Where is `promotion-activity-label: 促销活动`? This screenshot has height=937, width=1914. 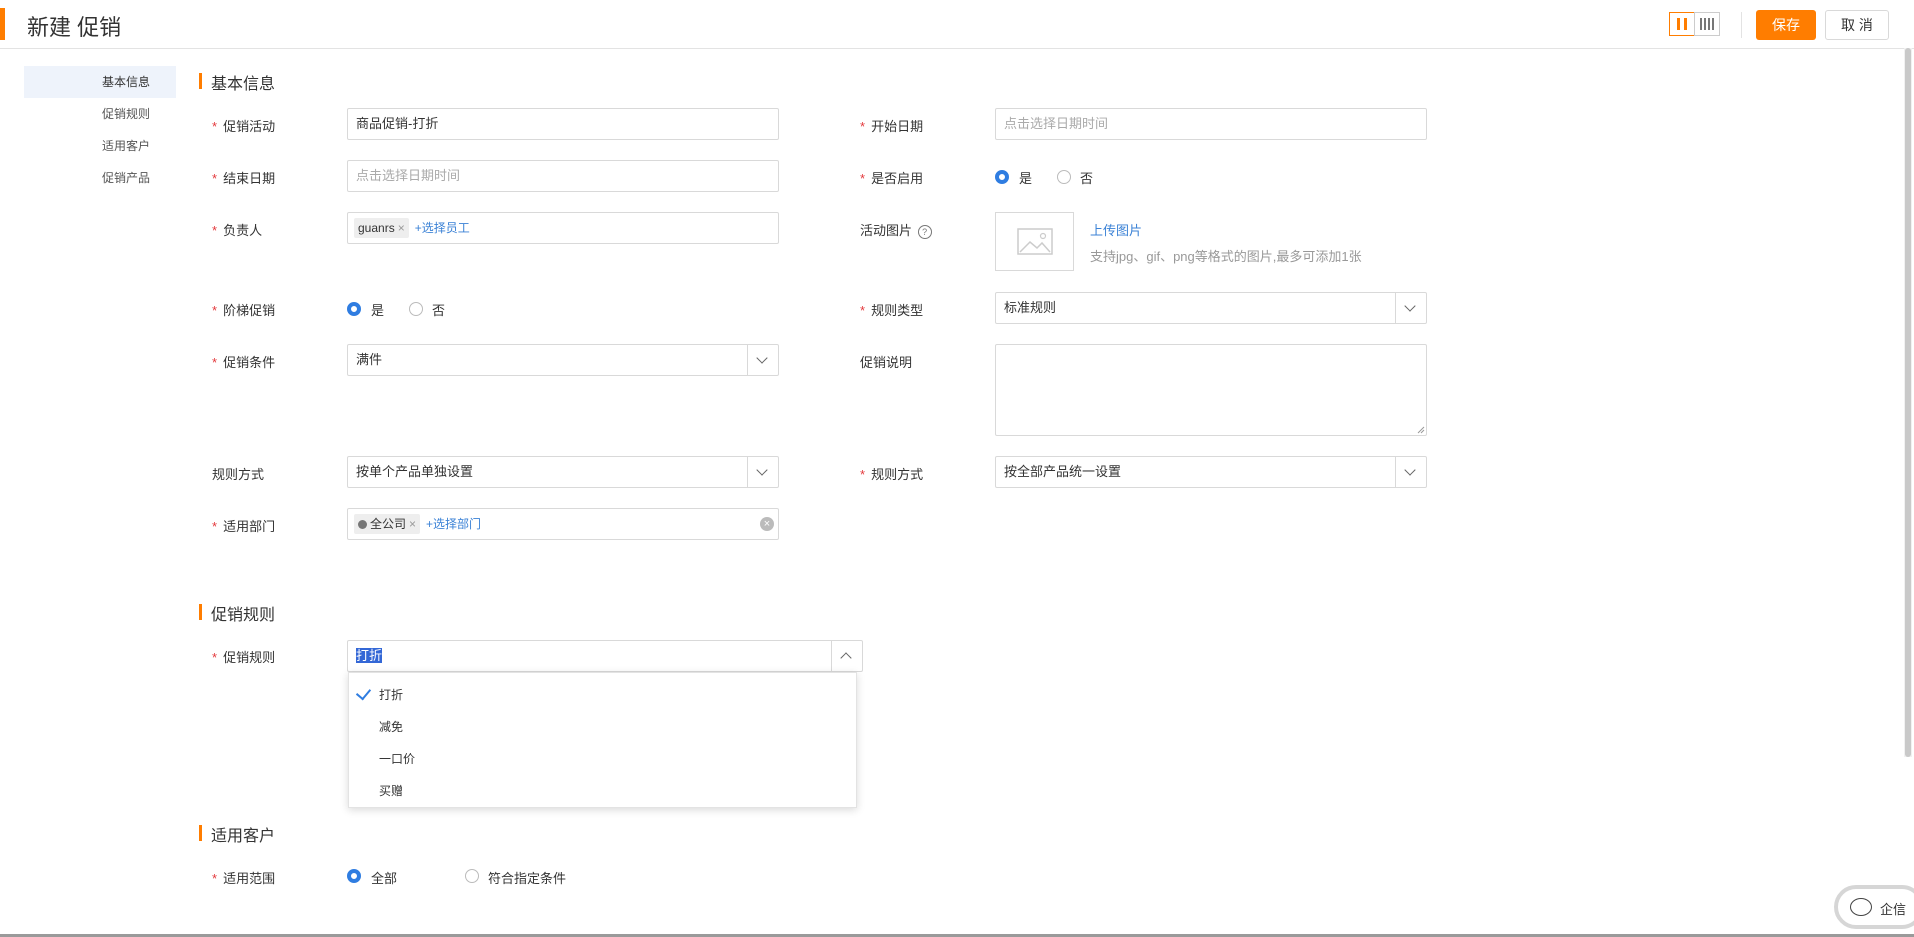
promotion-activity-label: 促销活动 is located at coordinates (243, 125).